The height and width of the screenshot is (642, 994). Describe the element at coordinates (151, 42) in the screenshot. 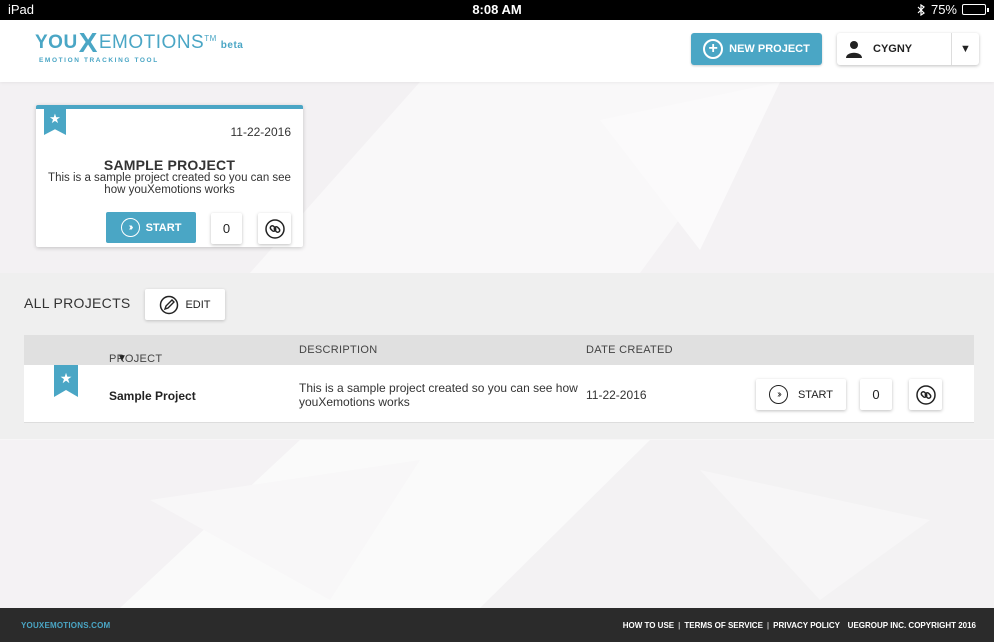

I see `logo-emotions: EMOTIONS` at that location.